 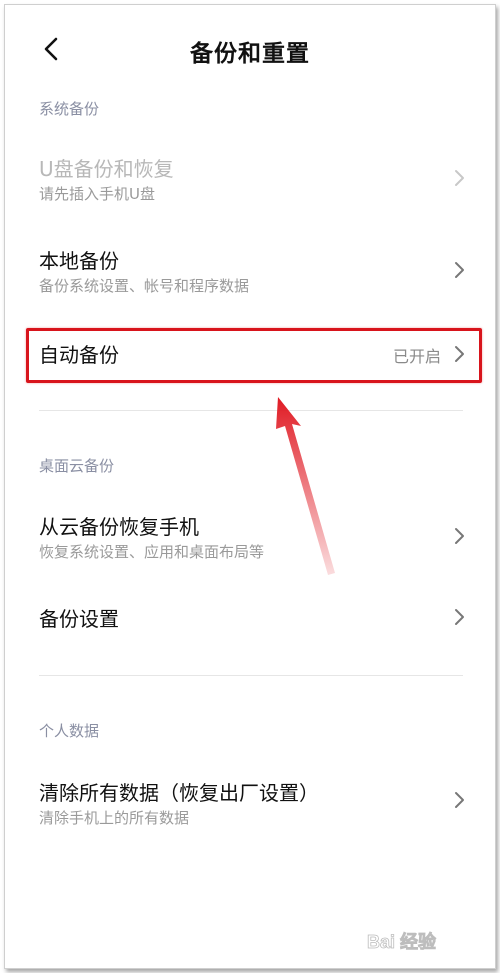 What do you see at coordinates (251, 273) in the screenshot?
I see `list-item-local-backup: 本地备份 备份系统设置、帐号和程序数据` at bounding box center [251, 273].